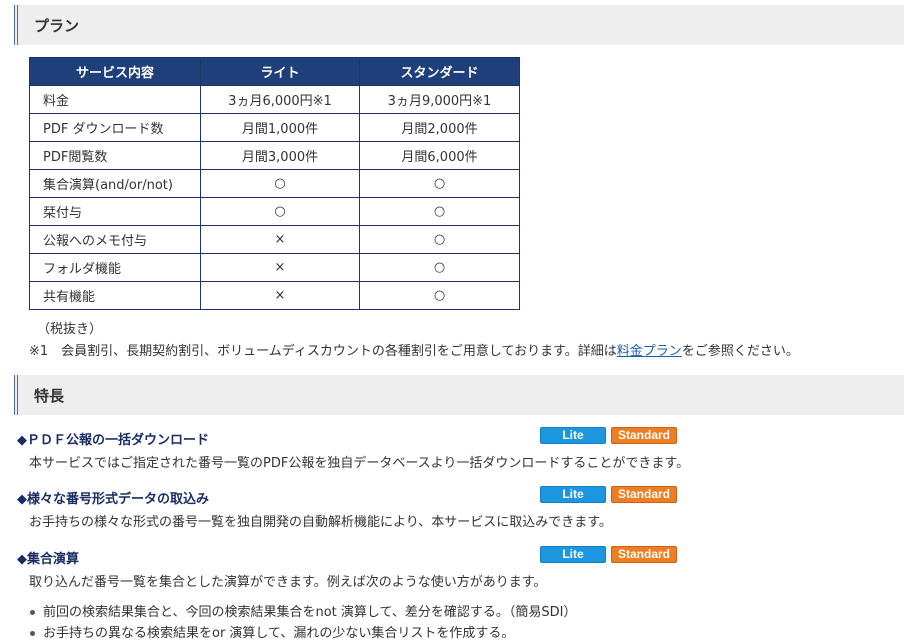  I want to click on section-header-plan: プラン, so click(459, 25).